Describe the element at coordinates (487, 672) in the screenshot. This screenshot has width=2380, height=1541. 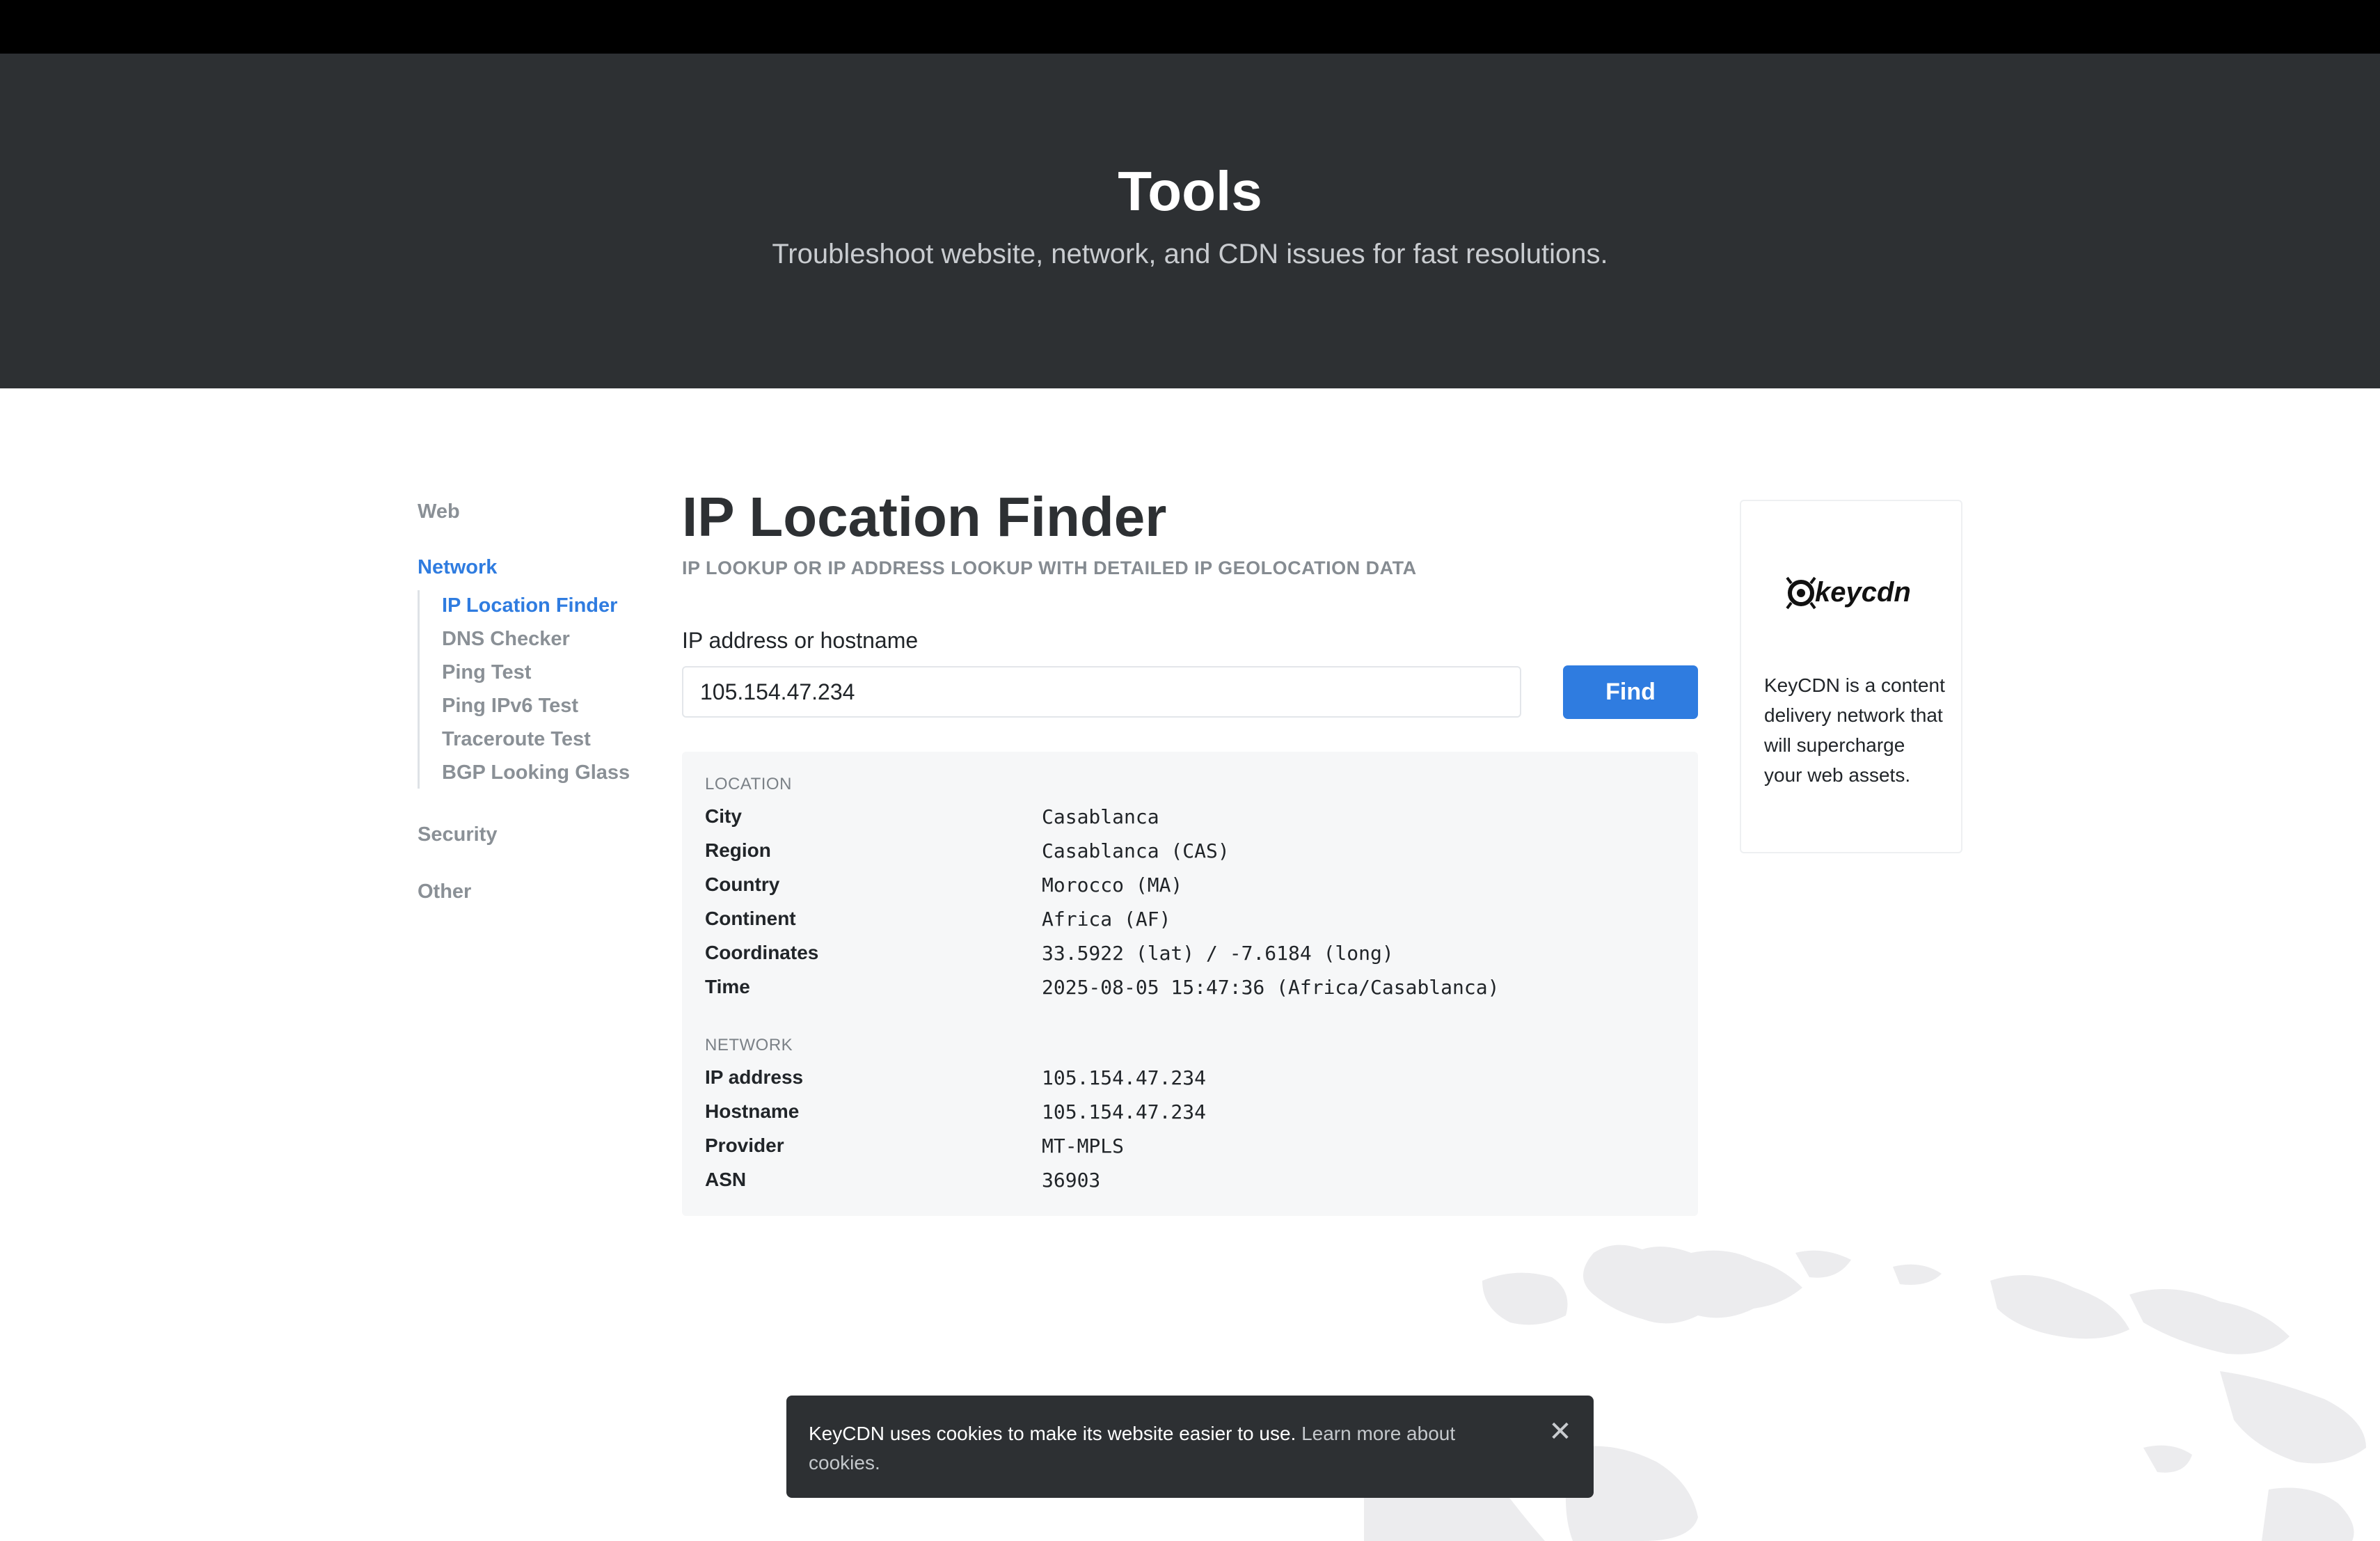
I see `sidebar-item-ping-test: Ping Test` at that location.